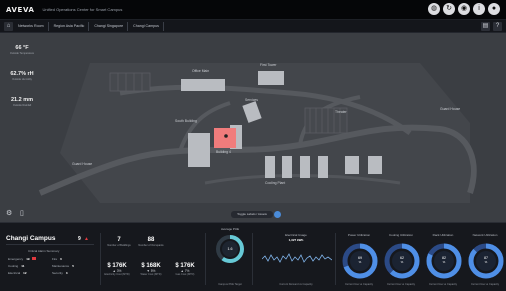 The width and height of the screenshot is (506, 291). I want to click on pue-value: 1.6, so click(230, 249).